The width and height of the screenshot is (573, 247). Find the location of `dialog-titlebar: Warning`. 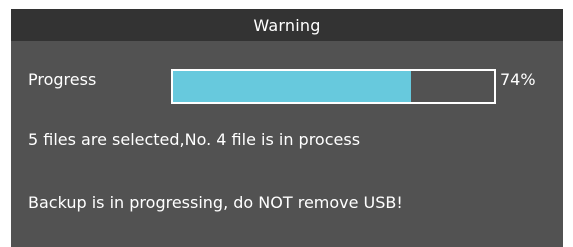

dialog-titlebar: Warning is located at coordinates (287, 25).